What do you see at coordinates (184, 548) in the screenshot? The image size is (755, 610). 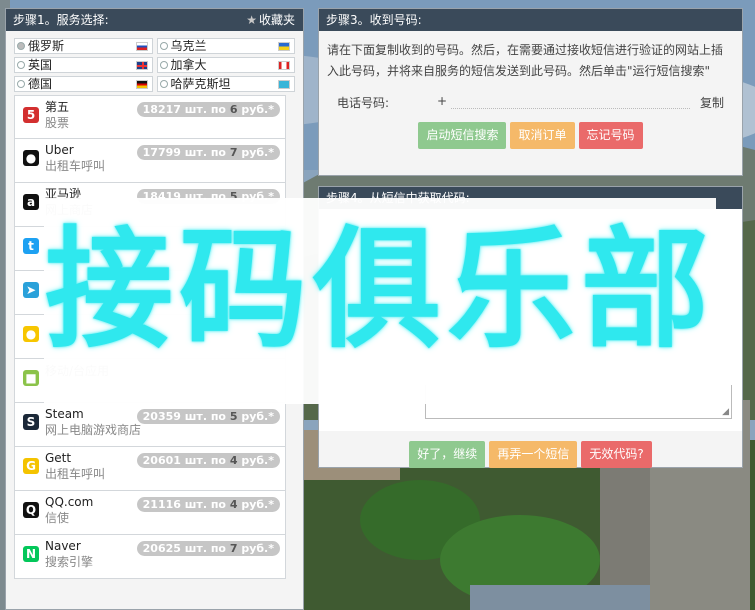 I see `service-count: 20625 шт. по` at bounding box center [184, 548].